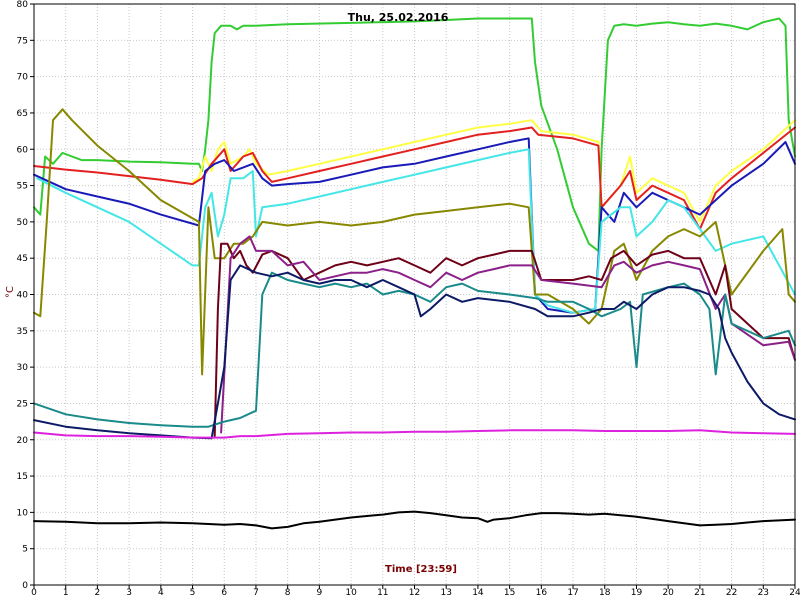 The width and height of the screenshot is (800, 600). I want to click on y-tick-label-8: 40, so click(23, 296).